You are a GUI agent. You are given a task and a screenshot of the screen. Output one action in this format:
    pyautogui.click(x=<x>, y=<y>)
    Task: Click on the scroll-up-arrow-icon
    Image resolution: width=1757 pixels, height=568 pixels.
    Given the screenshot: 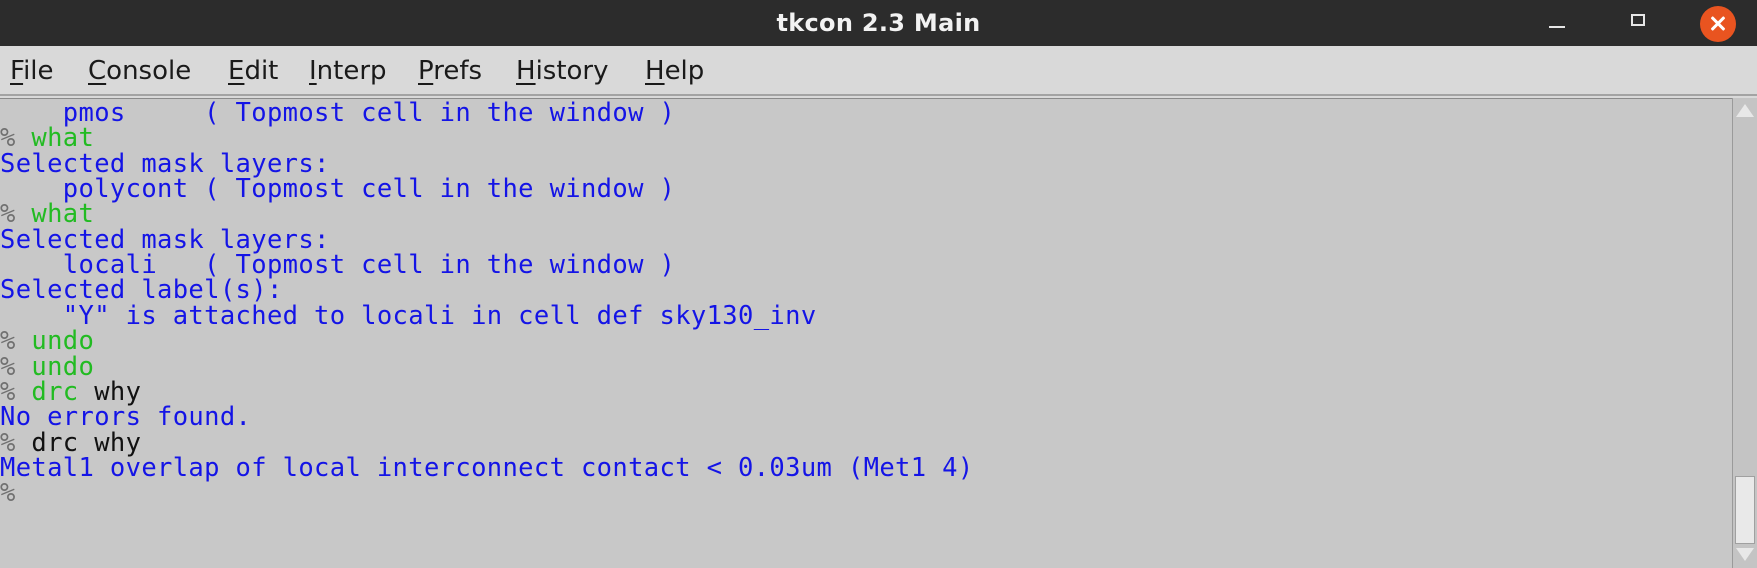 What is the action you would take?
    pyautogui.click(x=1745, y=110)
    